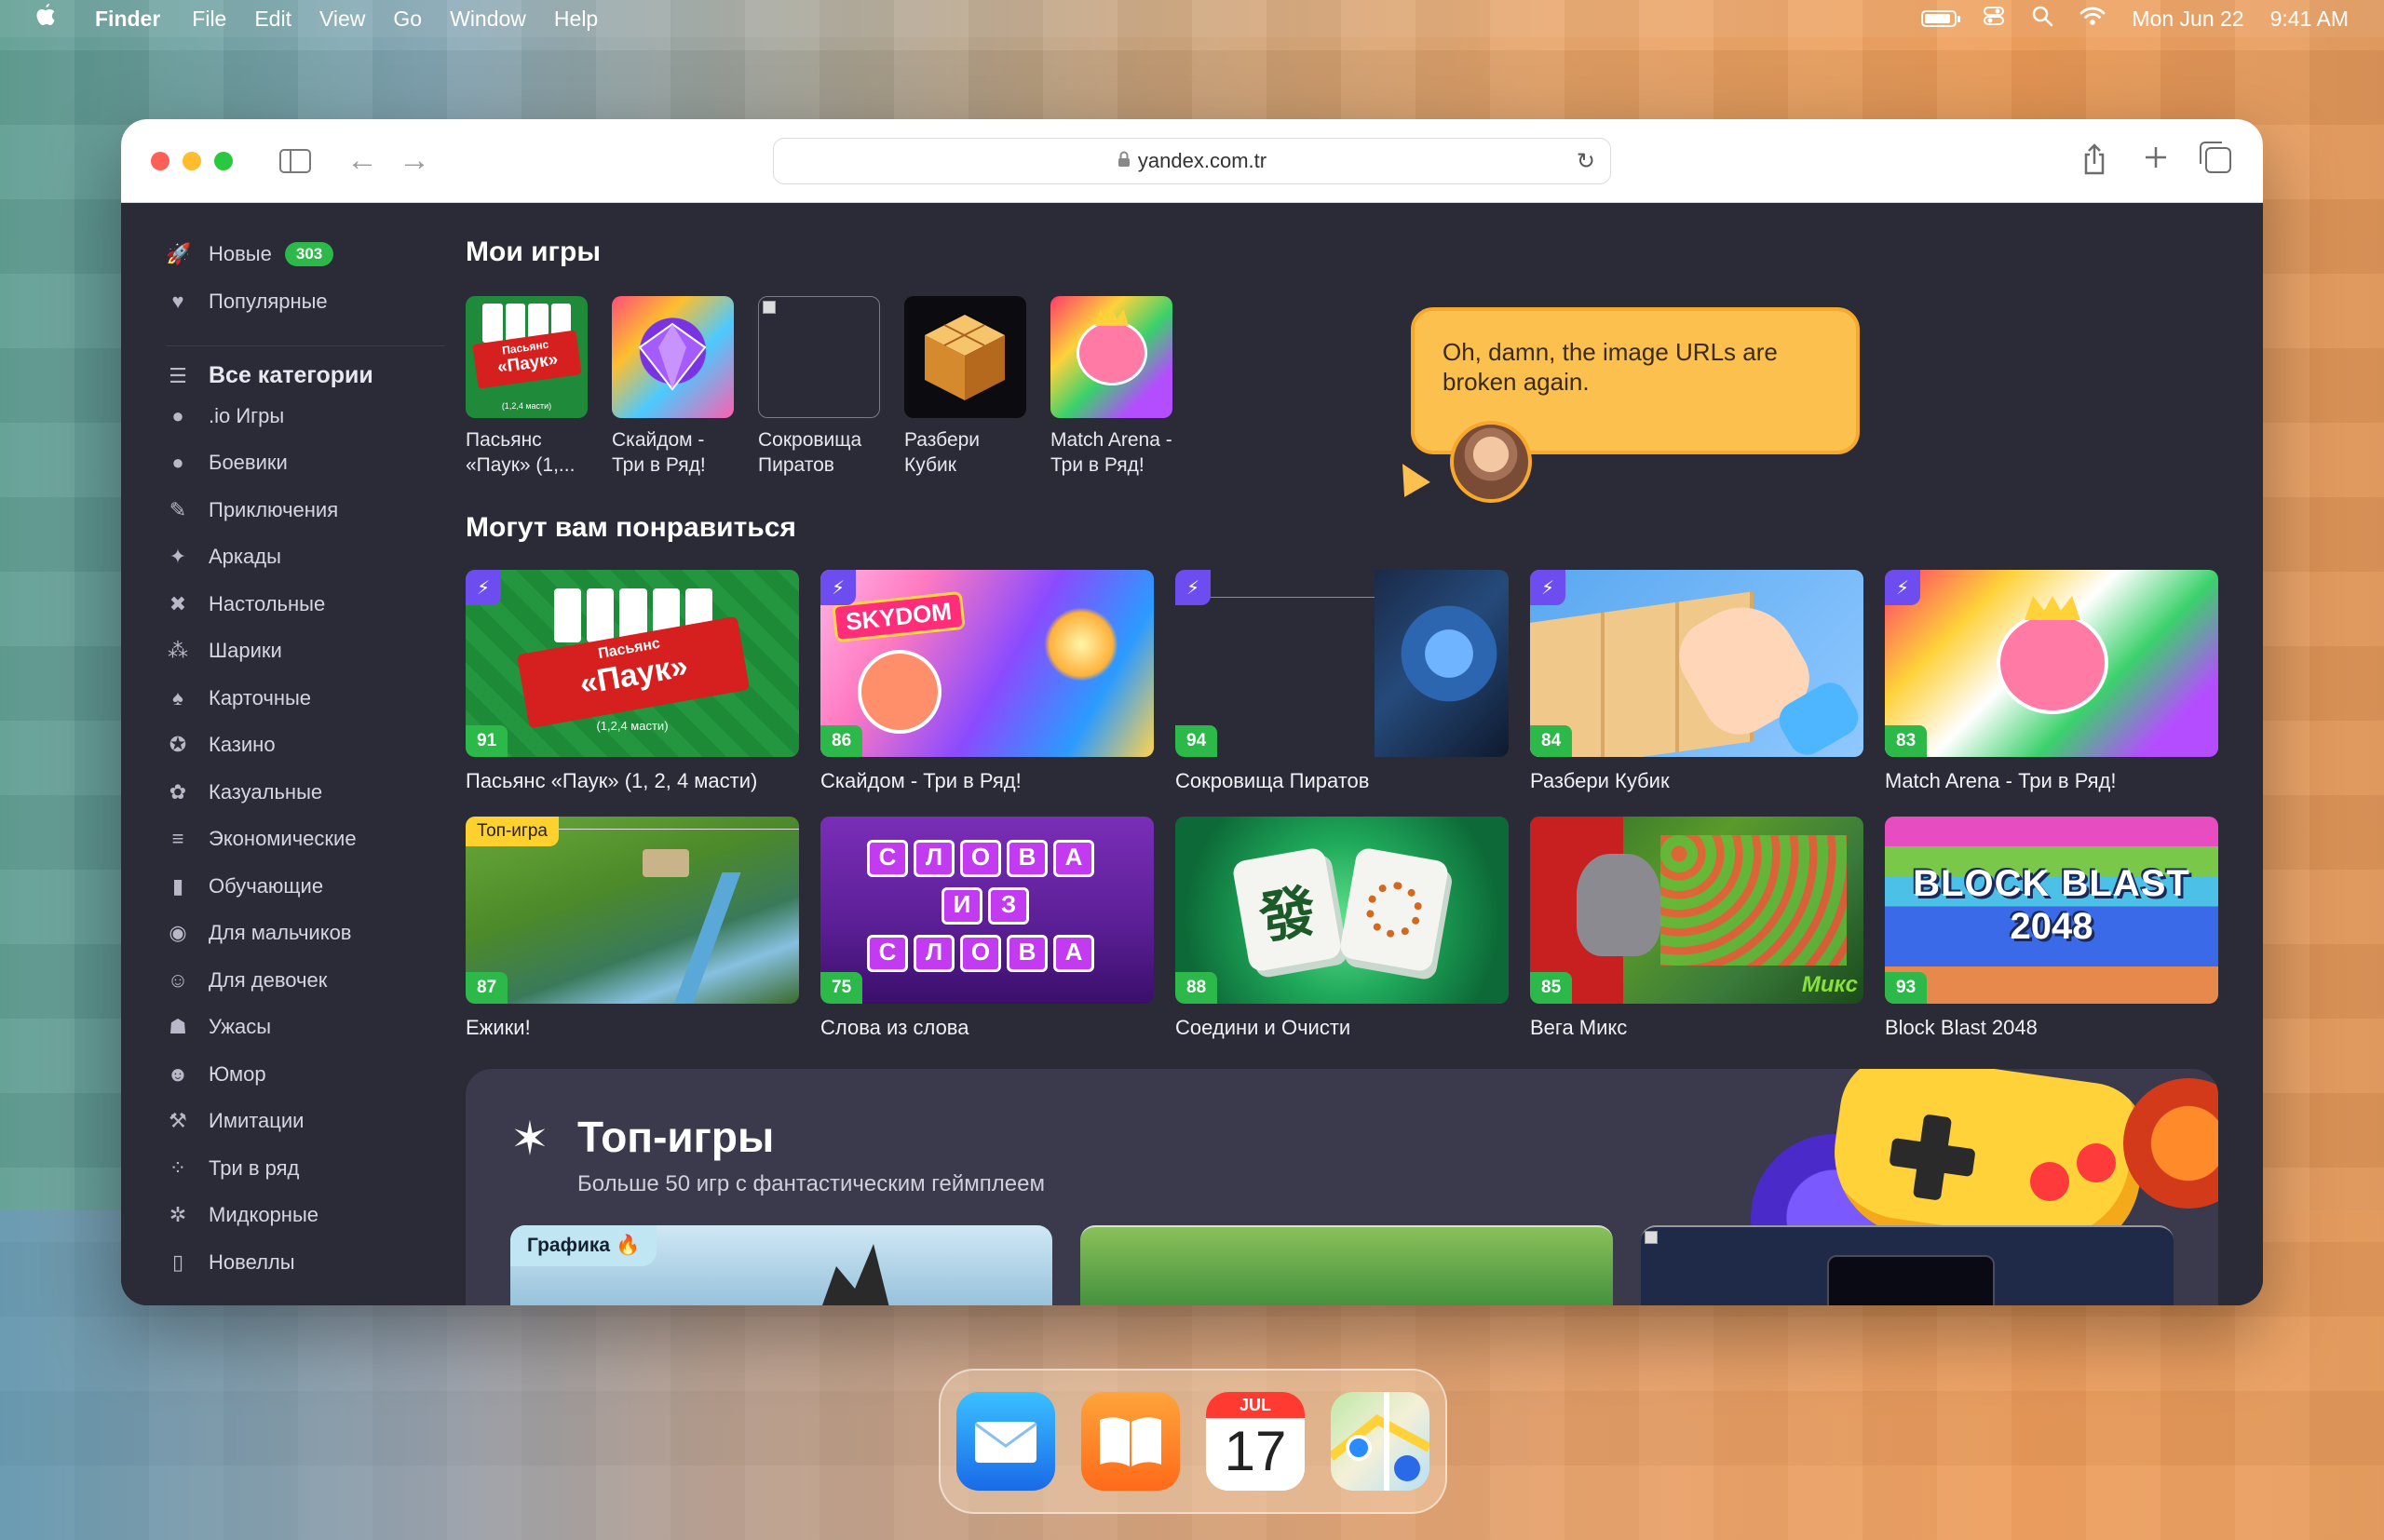  Describe the element at coordinates (305, 1121) in the screenshot. I see `sidebar-item-simulation: ⚒ Имитации` at that location.